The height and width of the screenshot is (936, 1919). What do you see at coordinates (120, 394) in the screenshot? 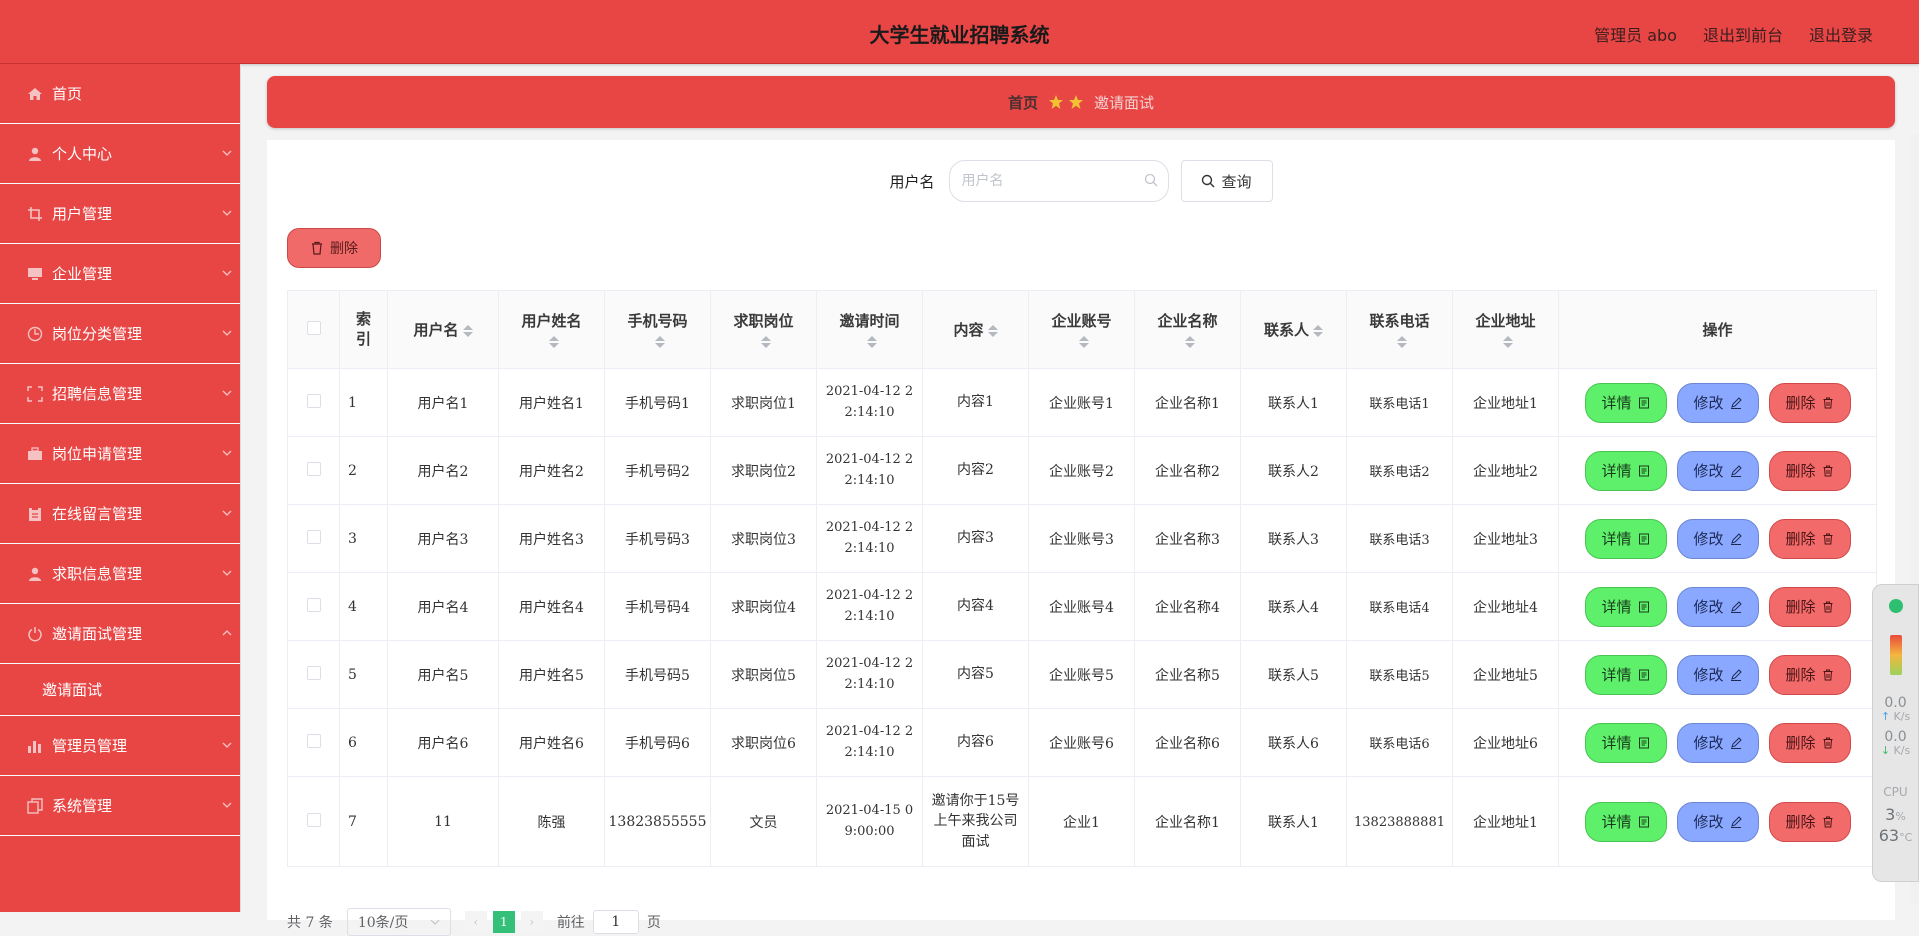
I see `sidebar-item-recruitment-management: 招聘信息管理` at bounding box center [120, 394].